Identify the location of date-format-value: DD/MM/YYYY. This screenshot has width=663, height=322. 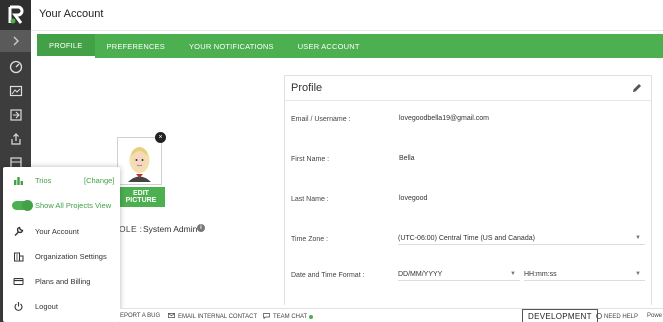
(420, 274).